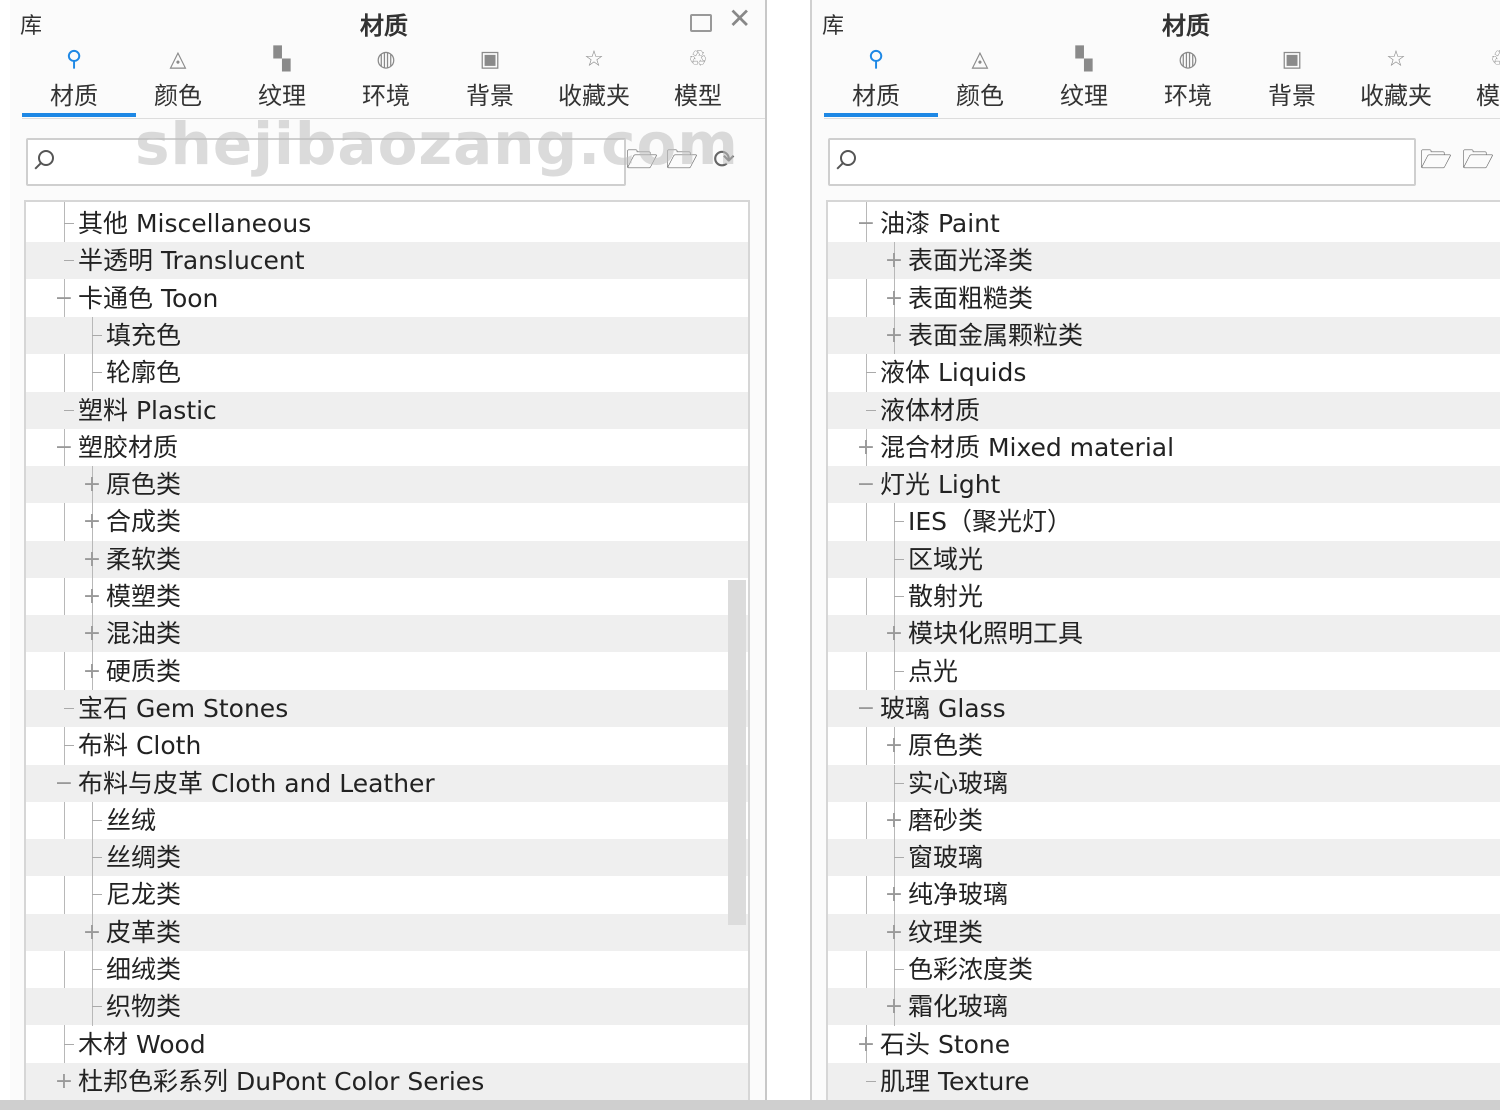 This screenshot has height=1110, width=1500. I want to click on tree-row: + 表面光泽类, so click(1164, 261).